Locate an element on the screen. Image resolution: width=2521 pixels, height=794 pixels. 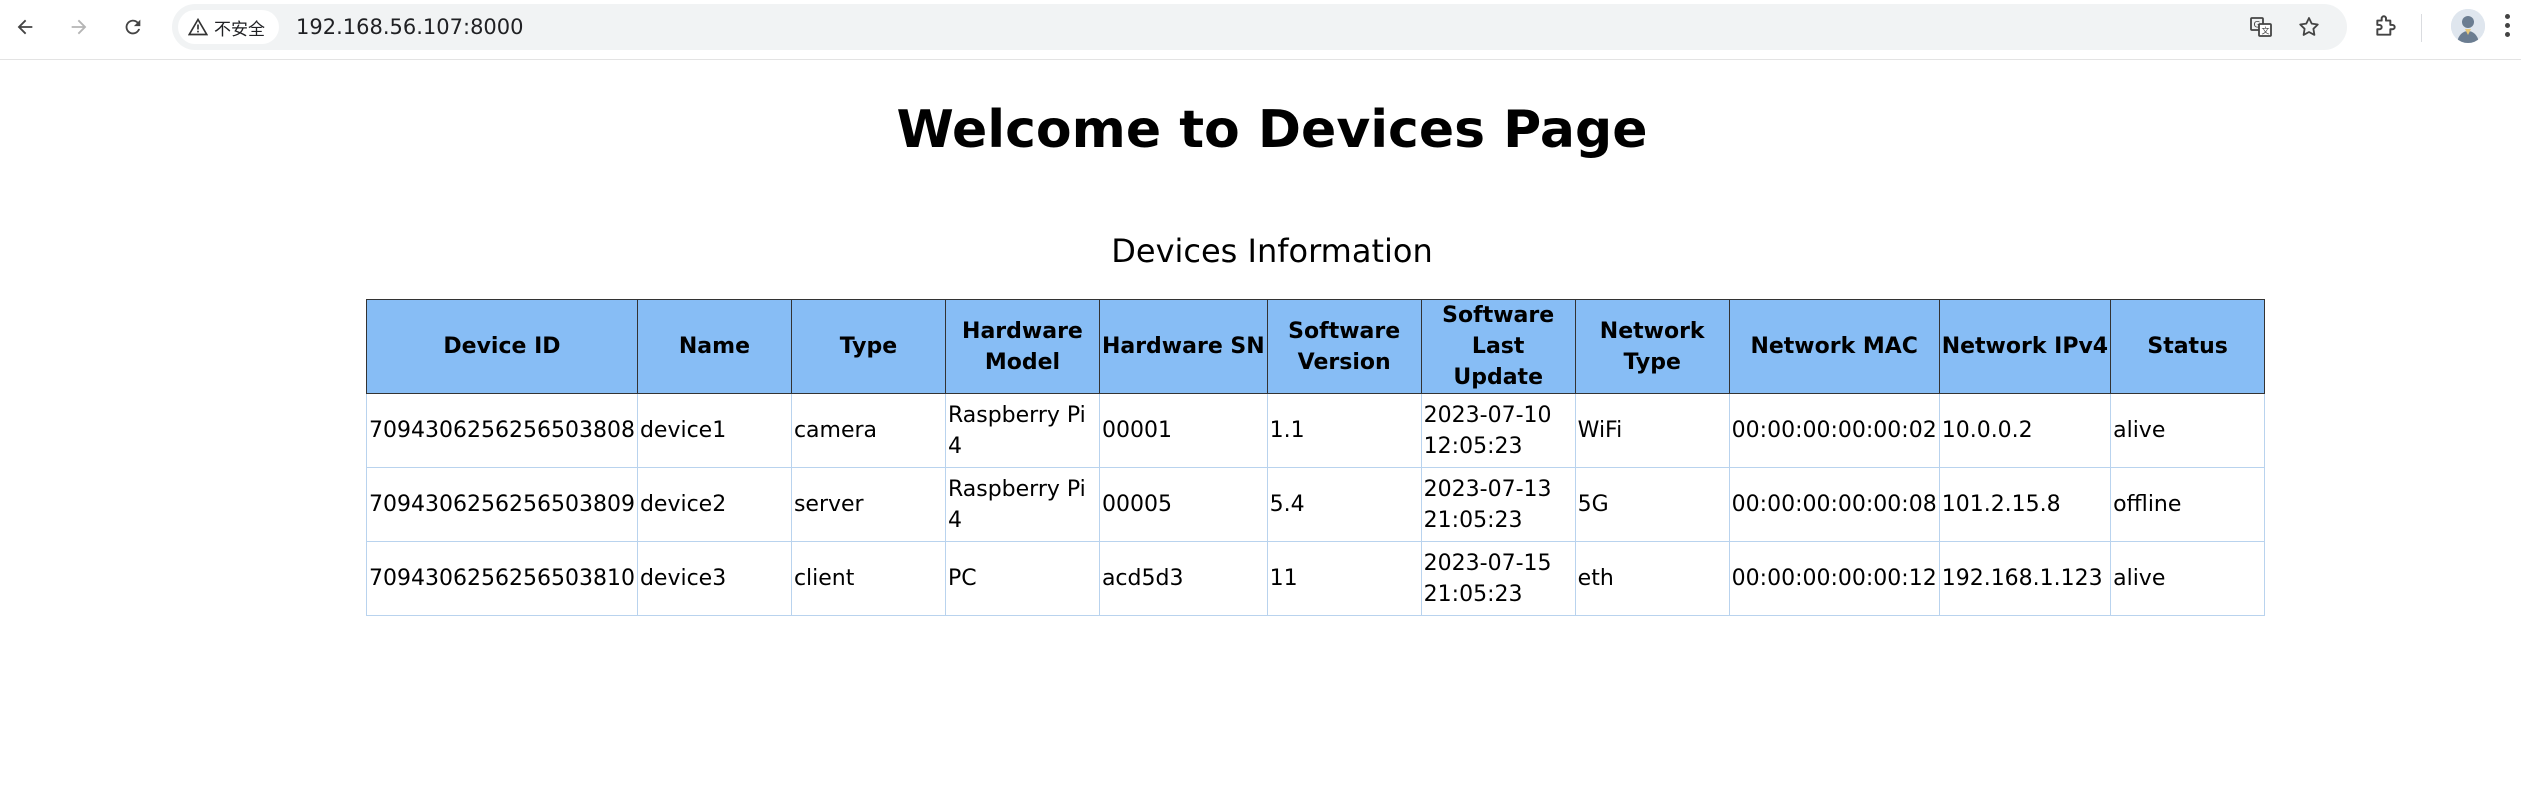
back-button is located at coordinates (25, 27).